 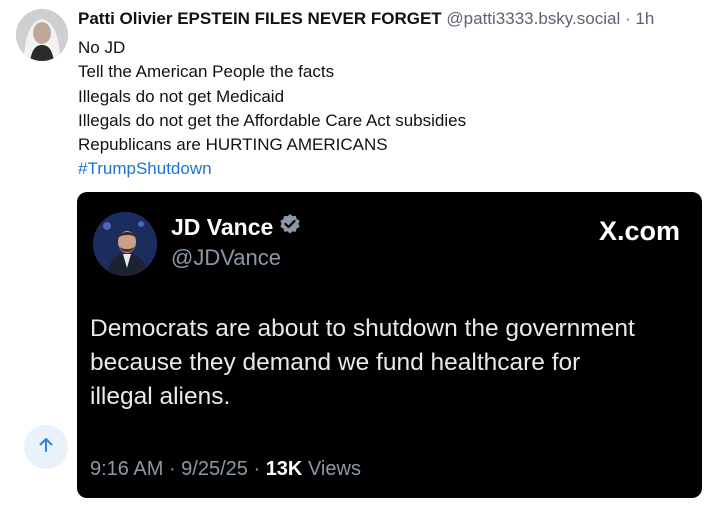 What do you see at coordinates (206, 72) in the screenshot?
I see `post-line: Tell the American People the facts` at bounding box center [206, 72].